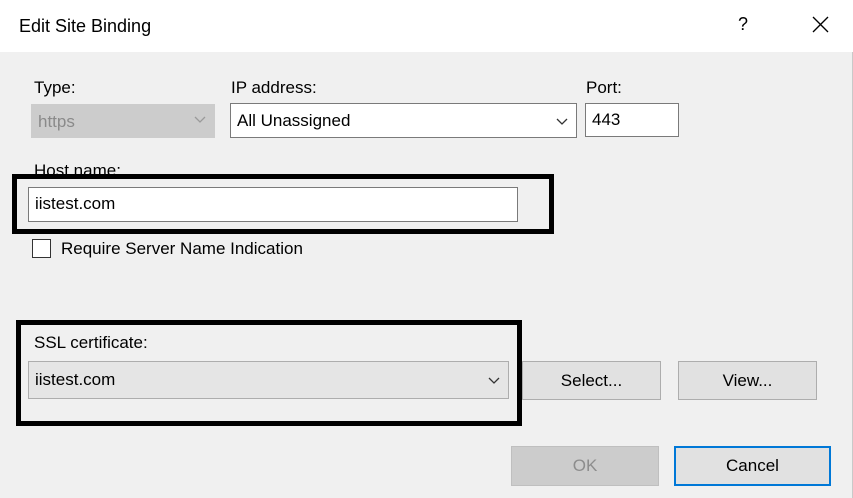 This screenshot has width=853, height=498. I want to click on close-icon, so click(820, 24).